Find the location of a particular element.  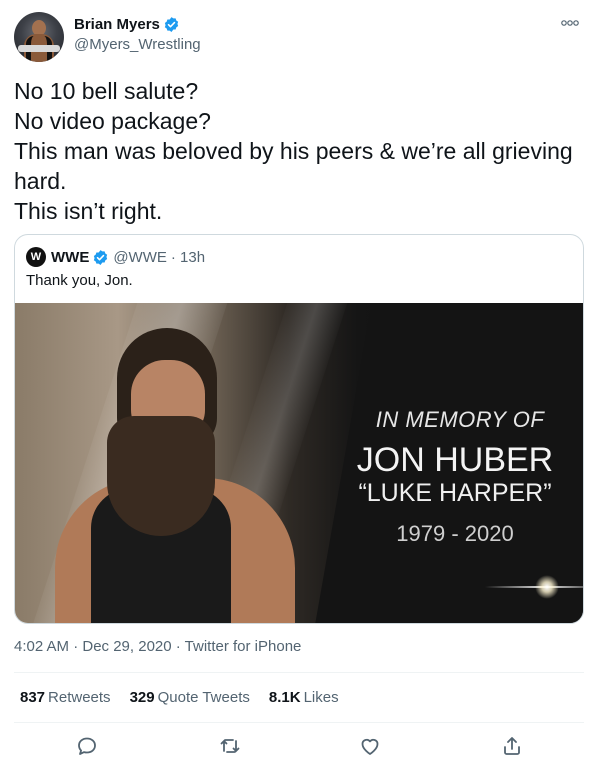

tweet-line: This isn’t right. is located at coordinates (88, 211).